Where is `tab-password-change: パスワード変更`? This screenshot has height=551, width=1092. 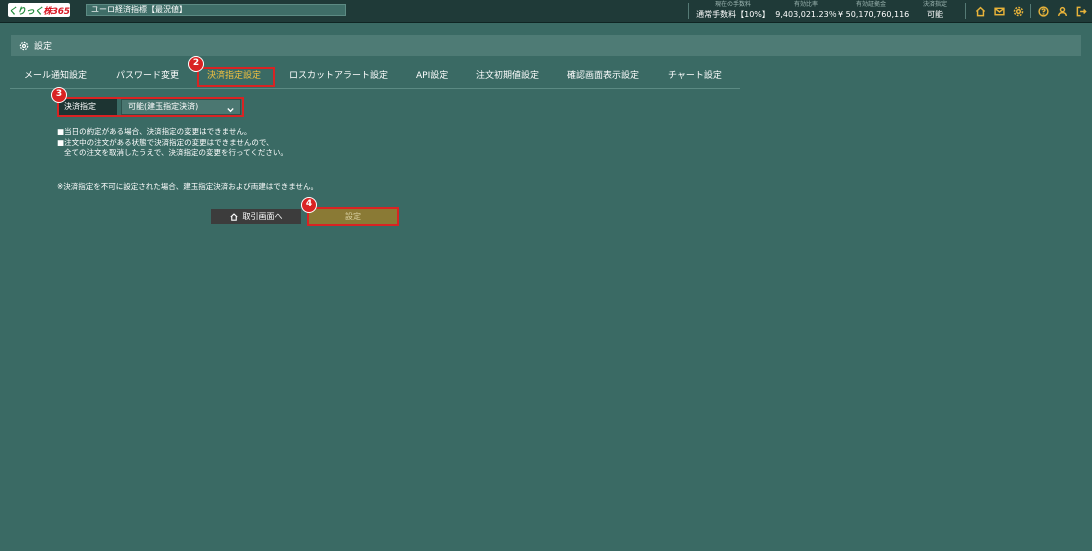 tab-password-change: パスワード変更 is located at coordinates (147, 76).